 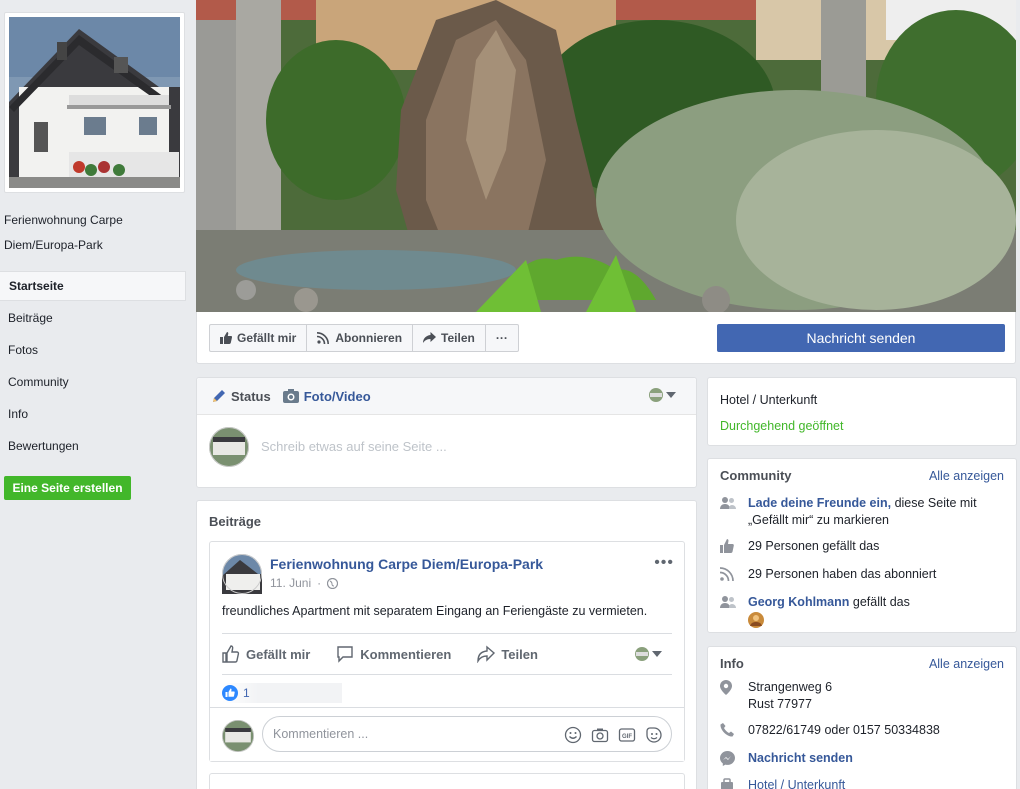 I want to click on profile-picture, so click(x=94, y=102).